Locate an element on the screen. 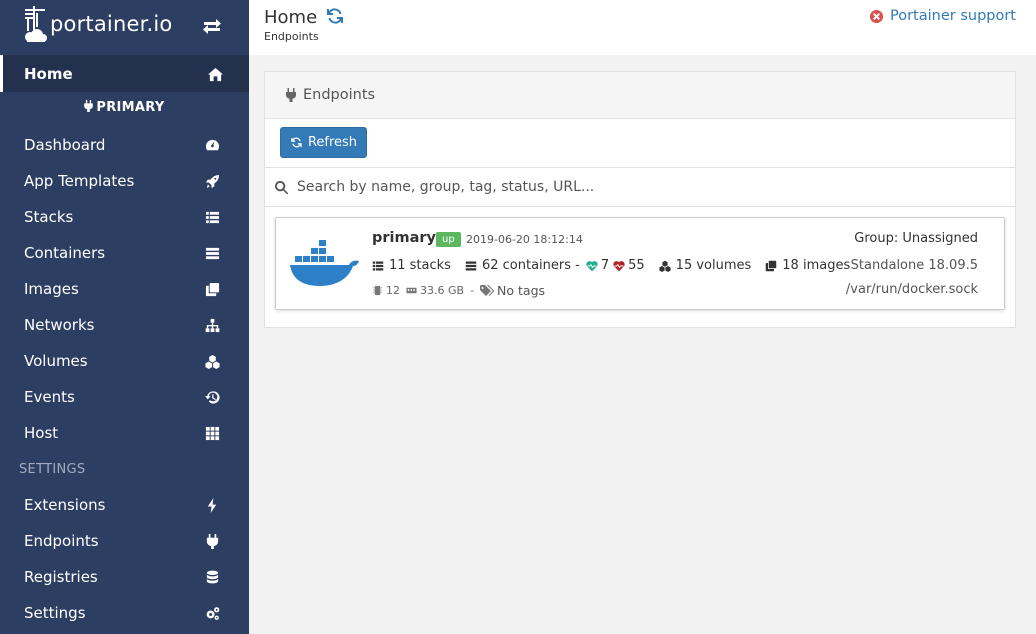  sidebar-item-label: Images is located at coordinates (51, 289).